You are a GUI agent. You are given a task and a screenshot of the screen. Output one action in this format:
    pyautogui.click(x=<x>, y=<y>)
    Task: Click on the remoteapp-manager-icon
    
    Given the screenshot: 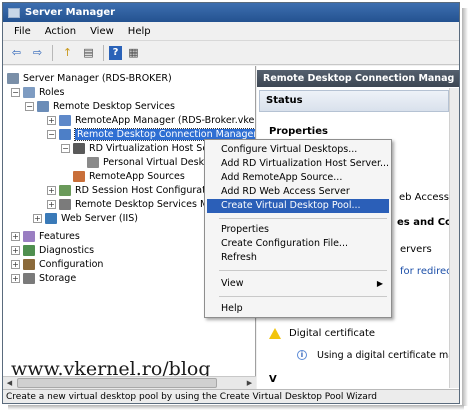 What is the action you would take?
    pyautogui.click(x=65, y=120)
    